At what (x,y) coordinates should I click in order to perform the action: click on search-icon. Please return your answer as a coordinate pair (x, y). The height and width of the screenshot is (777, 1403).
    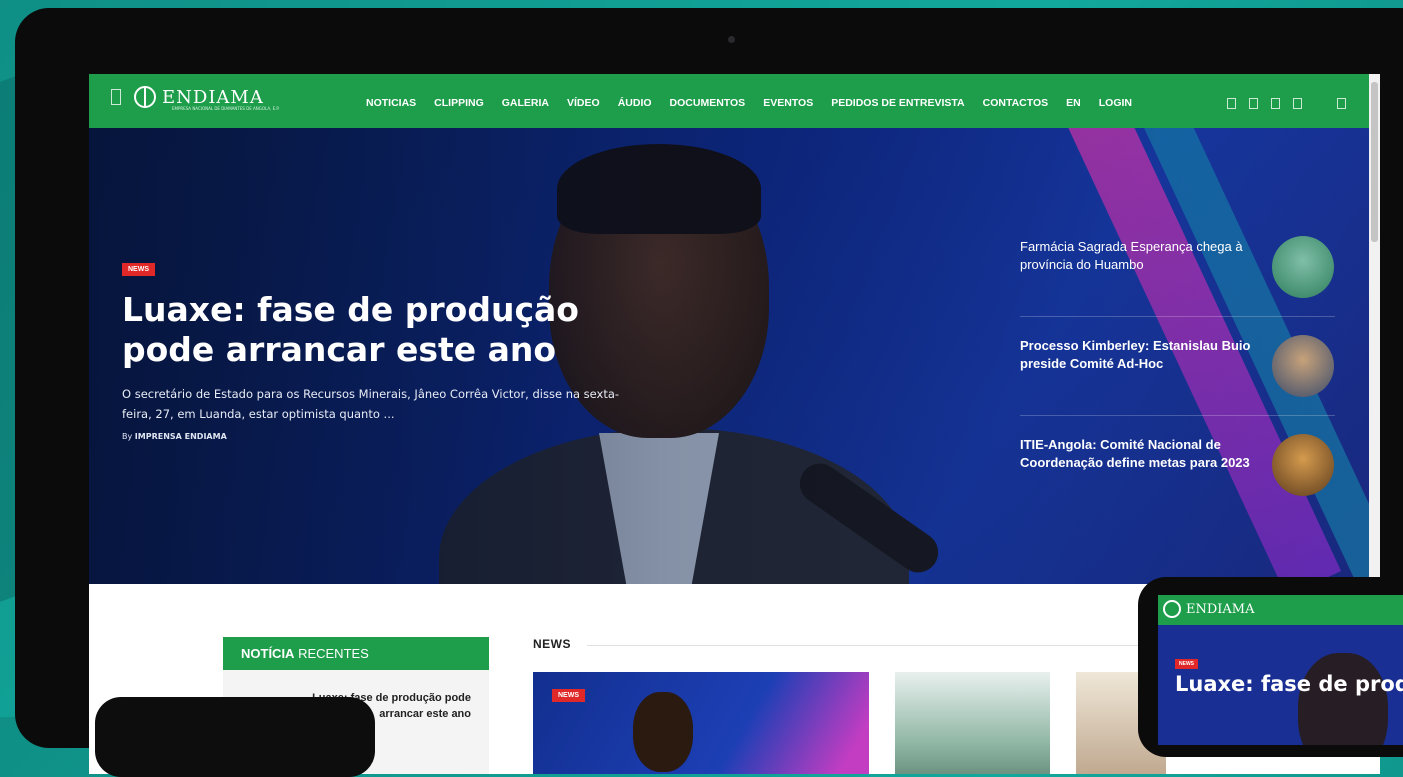
    Looking at the image, I should click on (1341, 103).